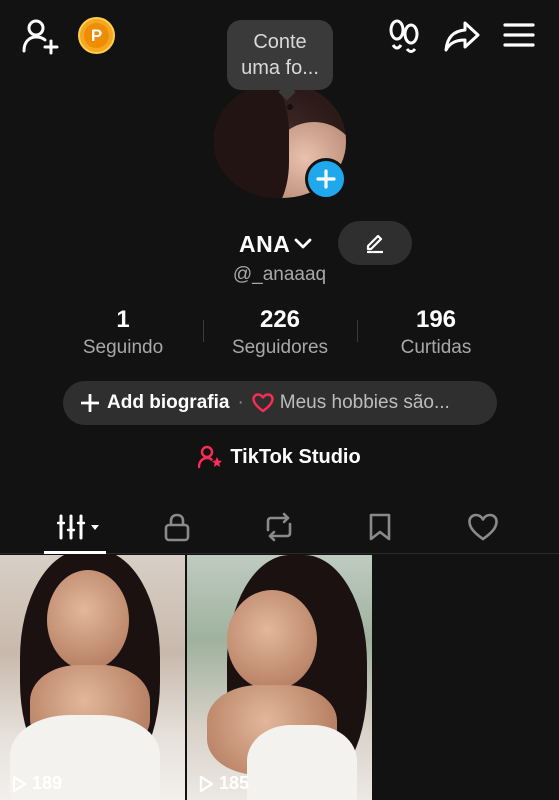  I want to click on stats-row: 1 Seguindo 226 Seguidores 196 Curtidas, so click(279, 335).